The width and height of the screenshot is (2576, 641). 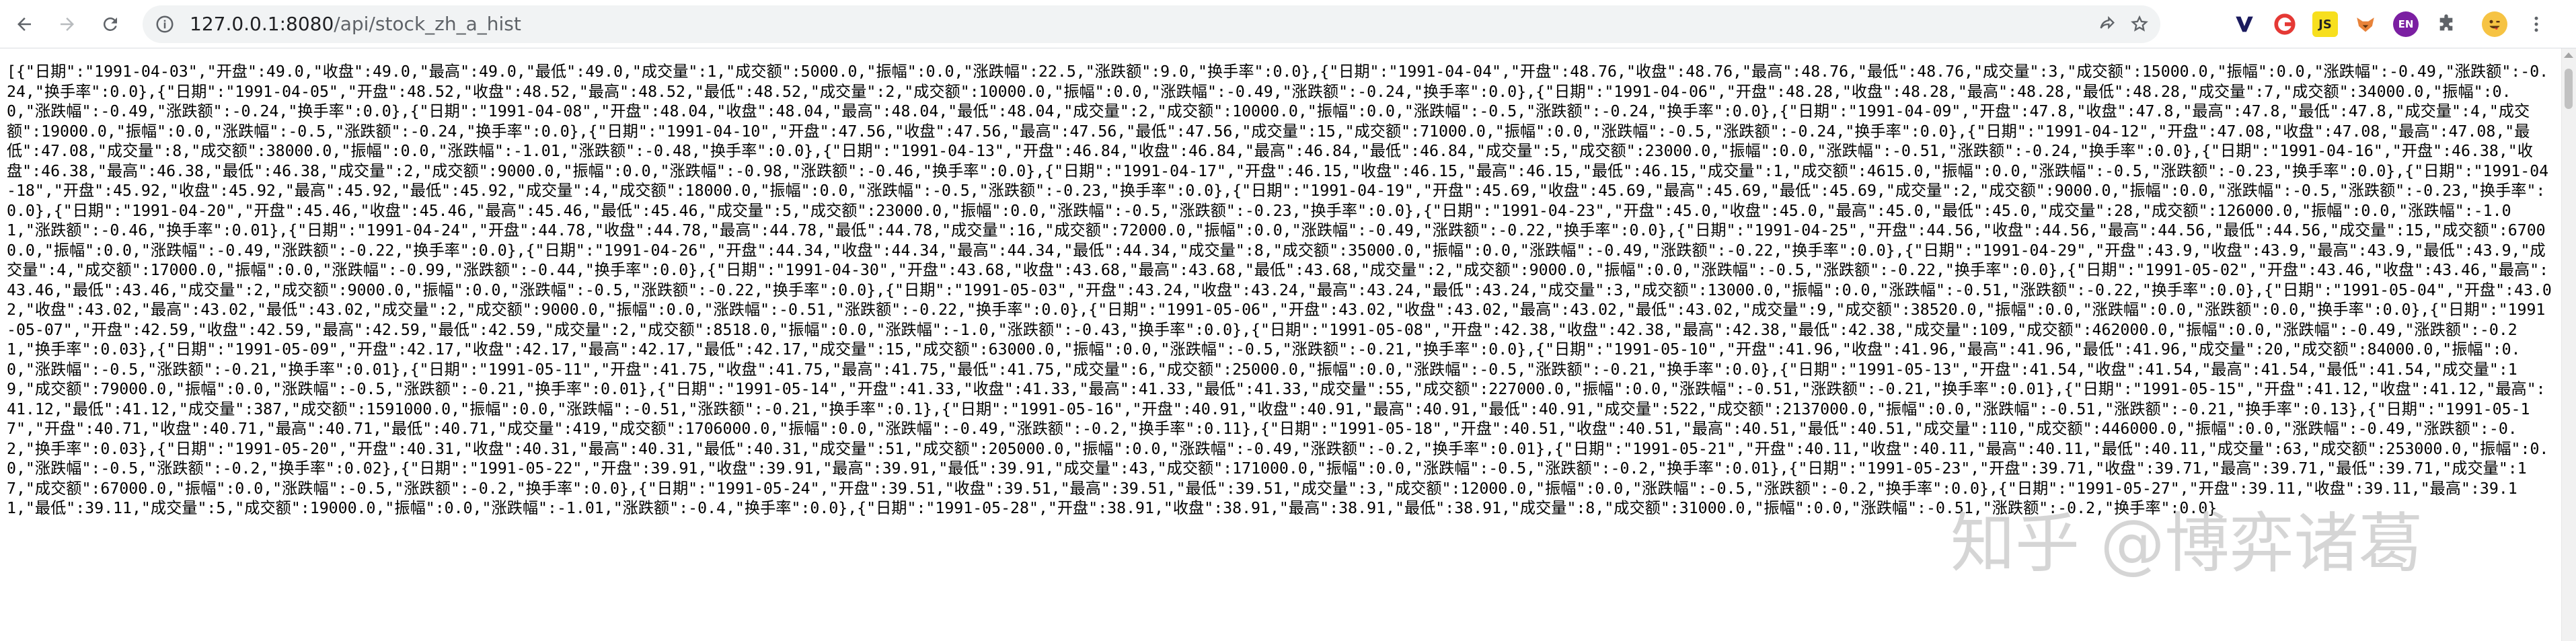 I want to click on url-path: /api/stock_zh_a_hist, so click(x=427, y=24).